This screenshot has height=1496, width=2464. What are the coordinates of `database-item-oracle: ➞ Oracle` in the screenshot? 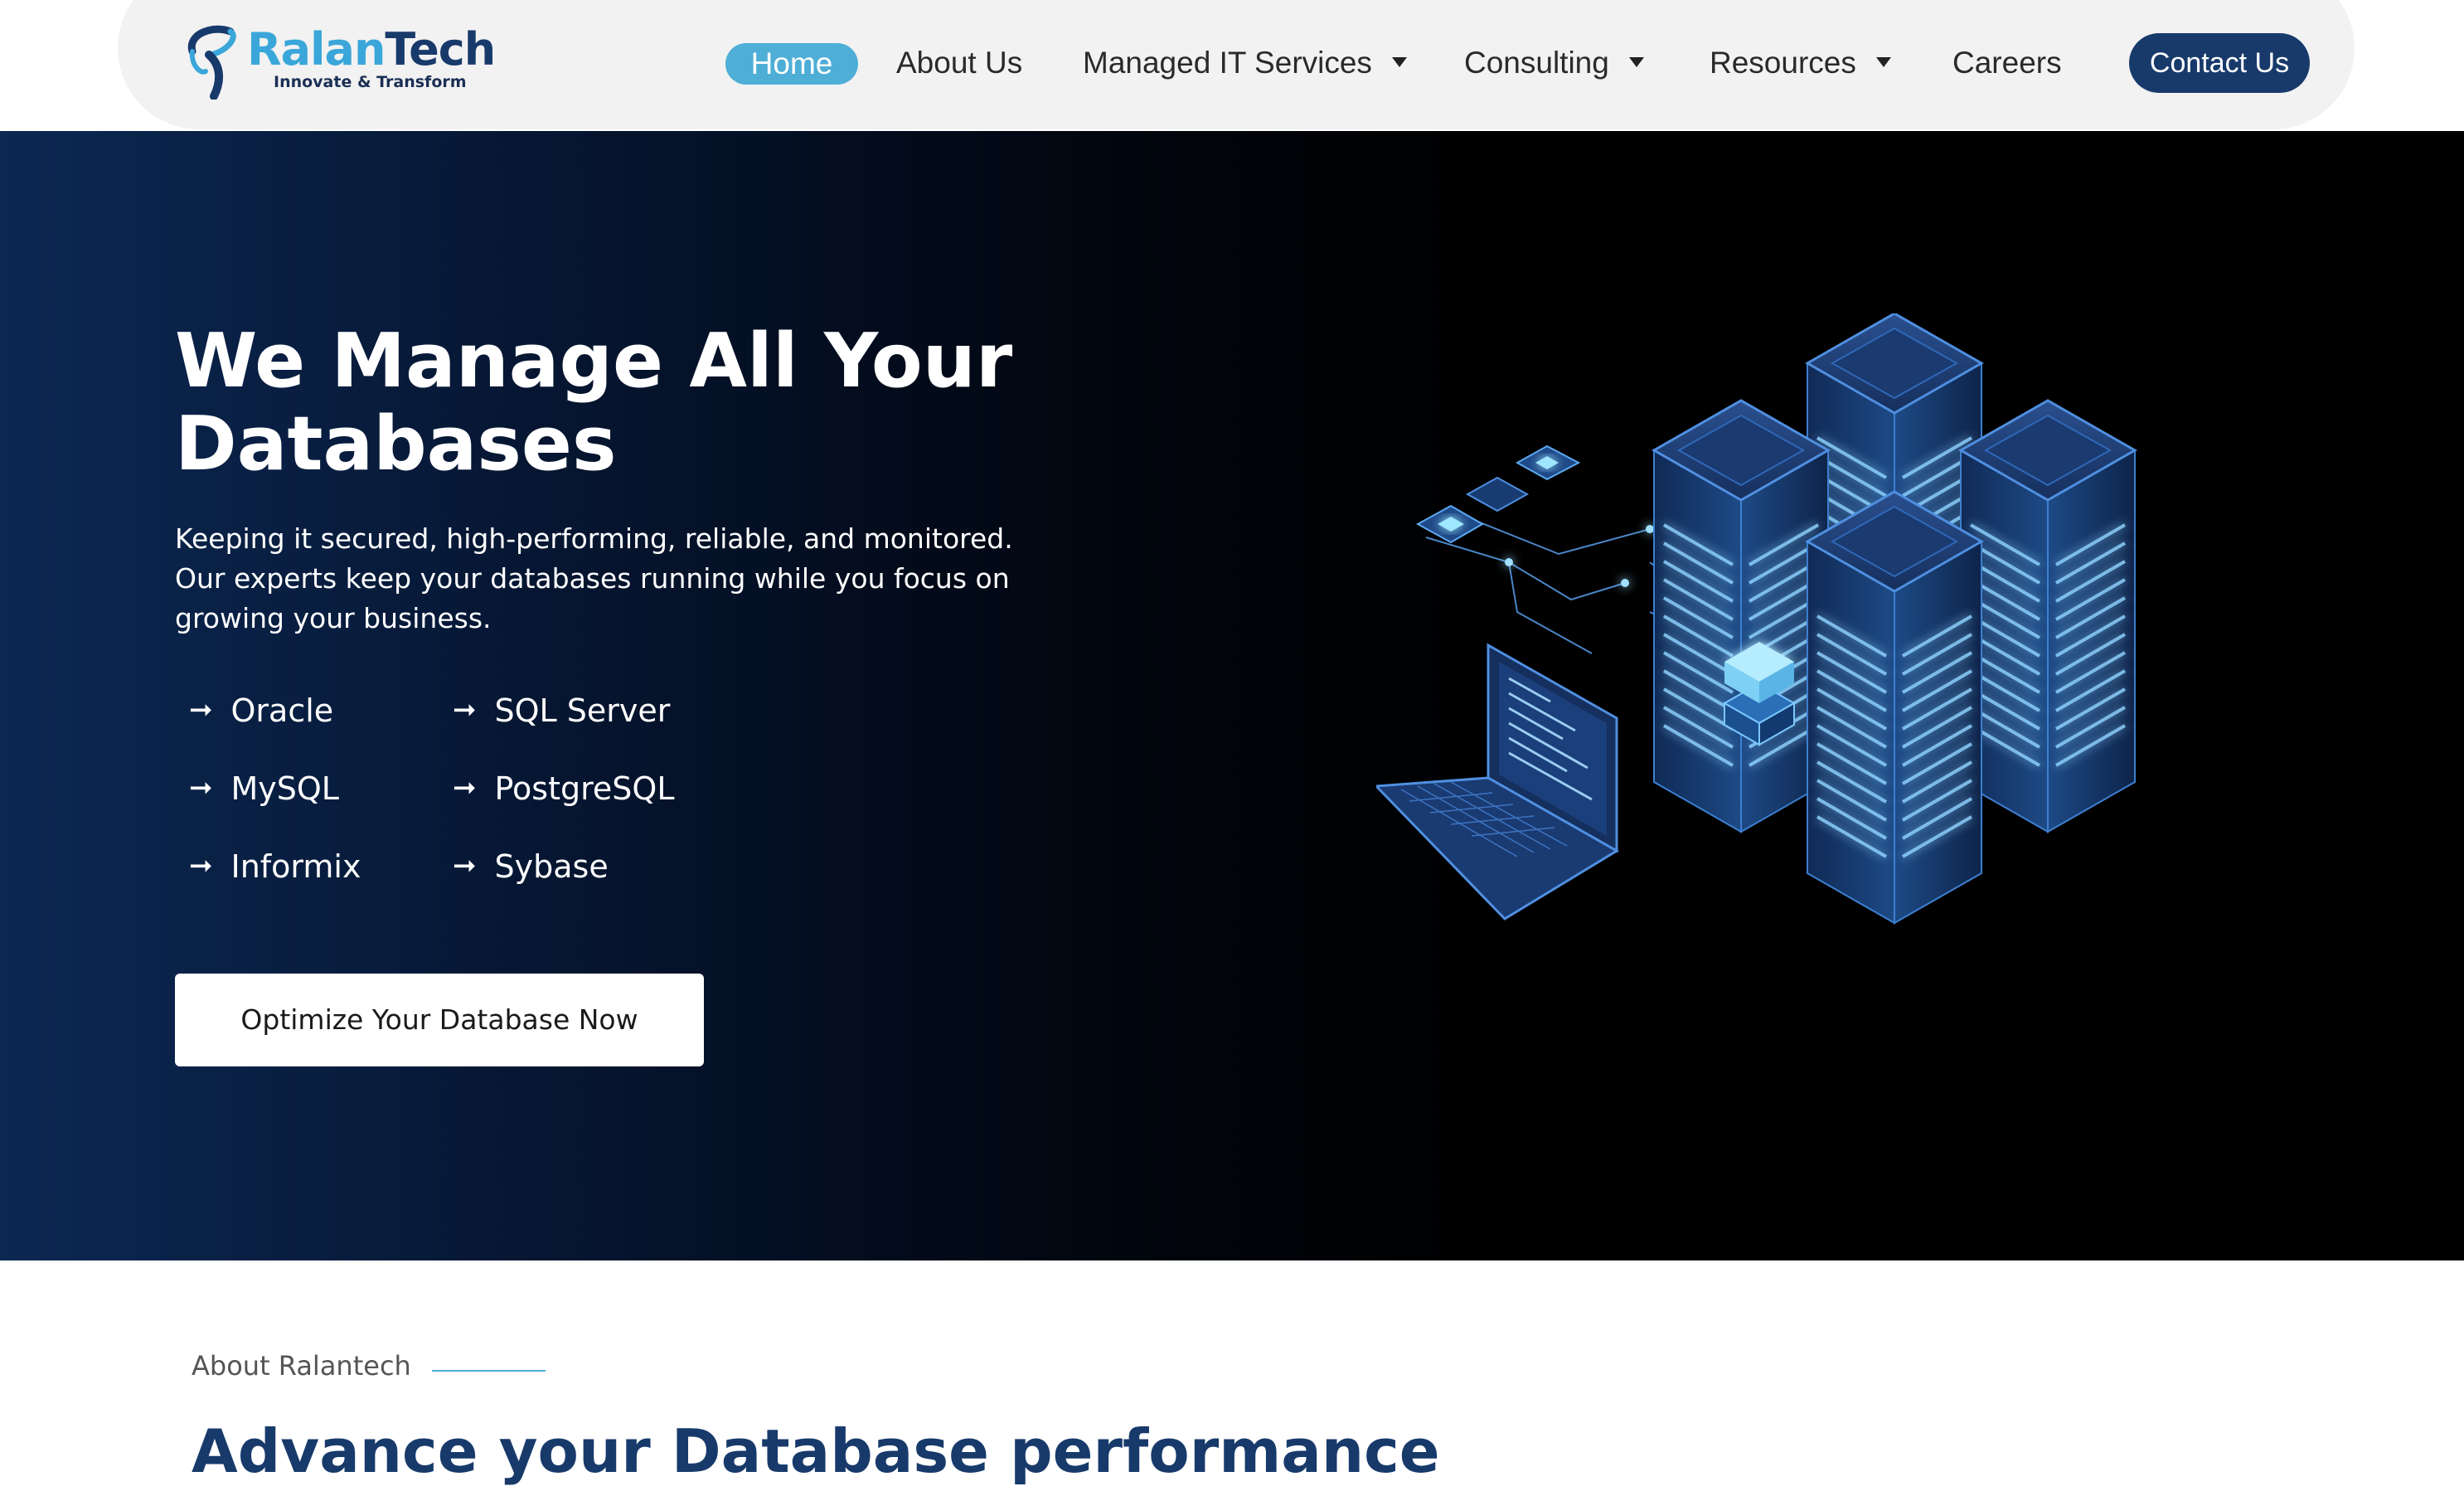 It's located at (261, 710).